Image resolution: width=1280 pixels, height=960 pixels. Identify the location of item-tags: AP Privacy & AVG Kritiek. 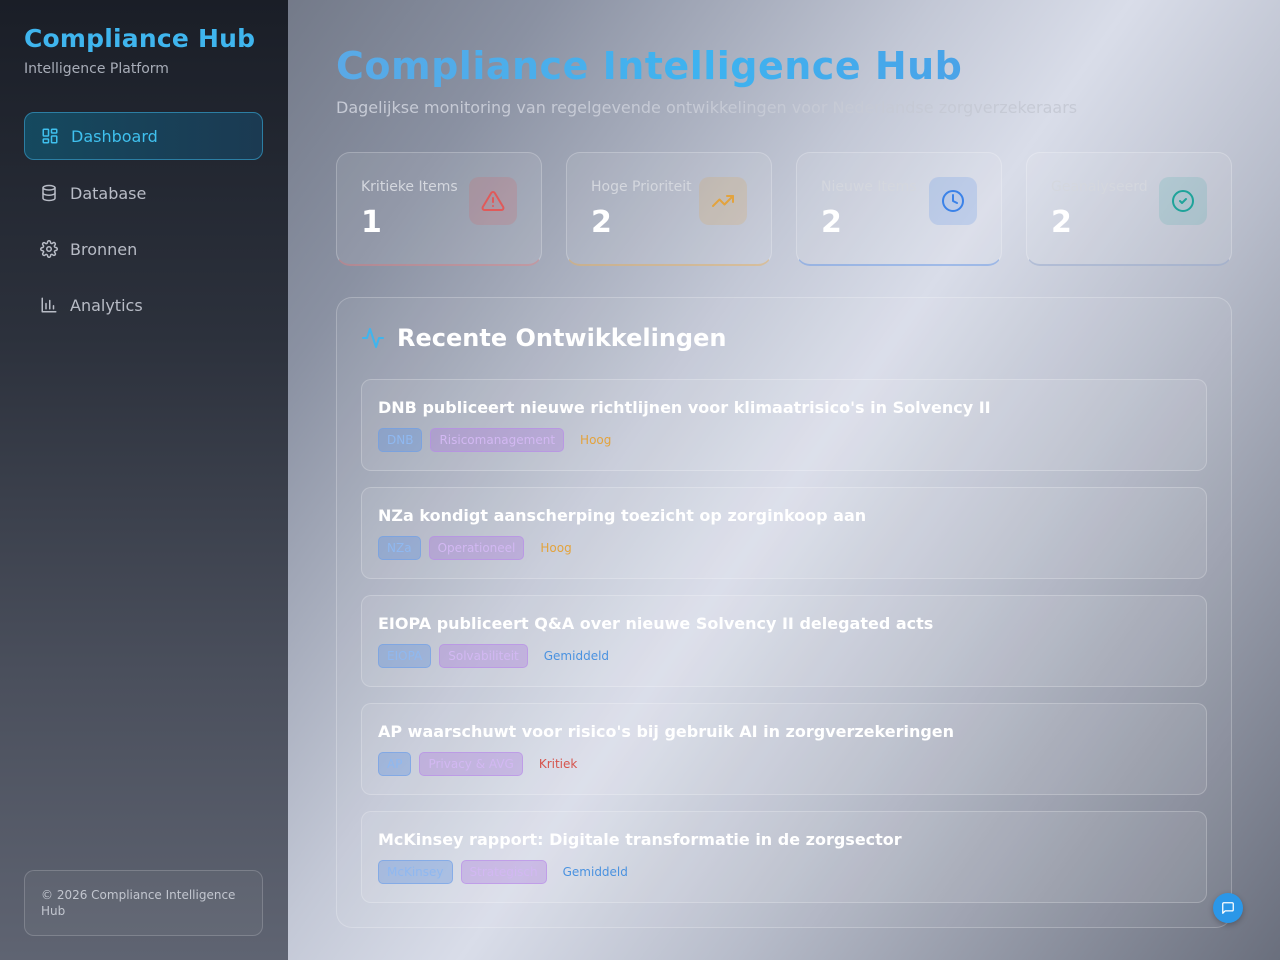
(477, 764).